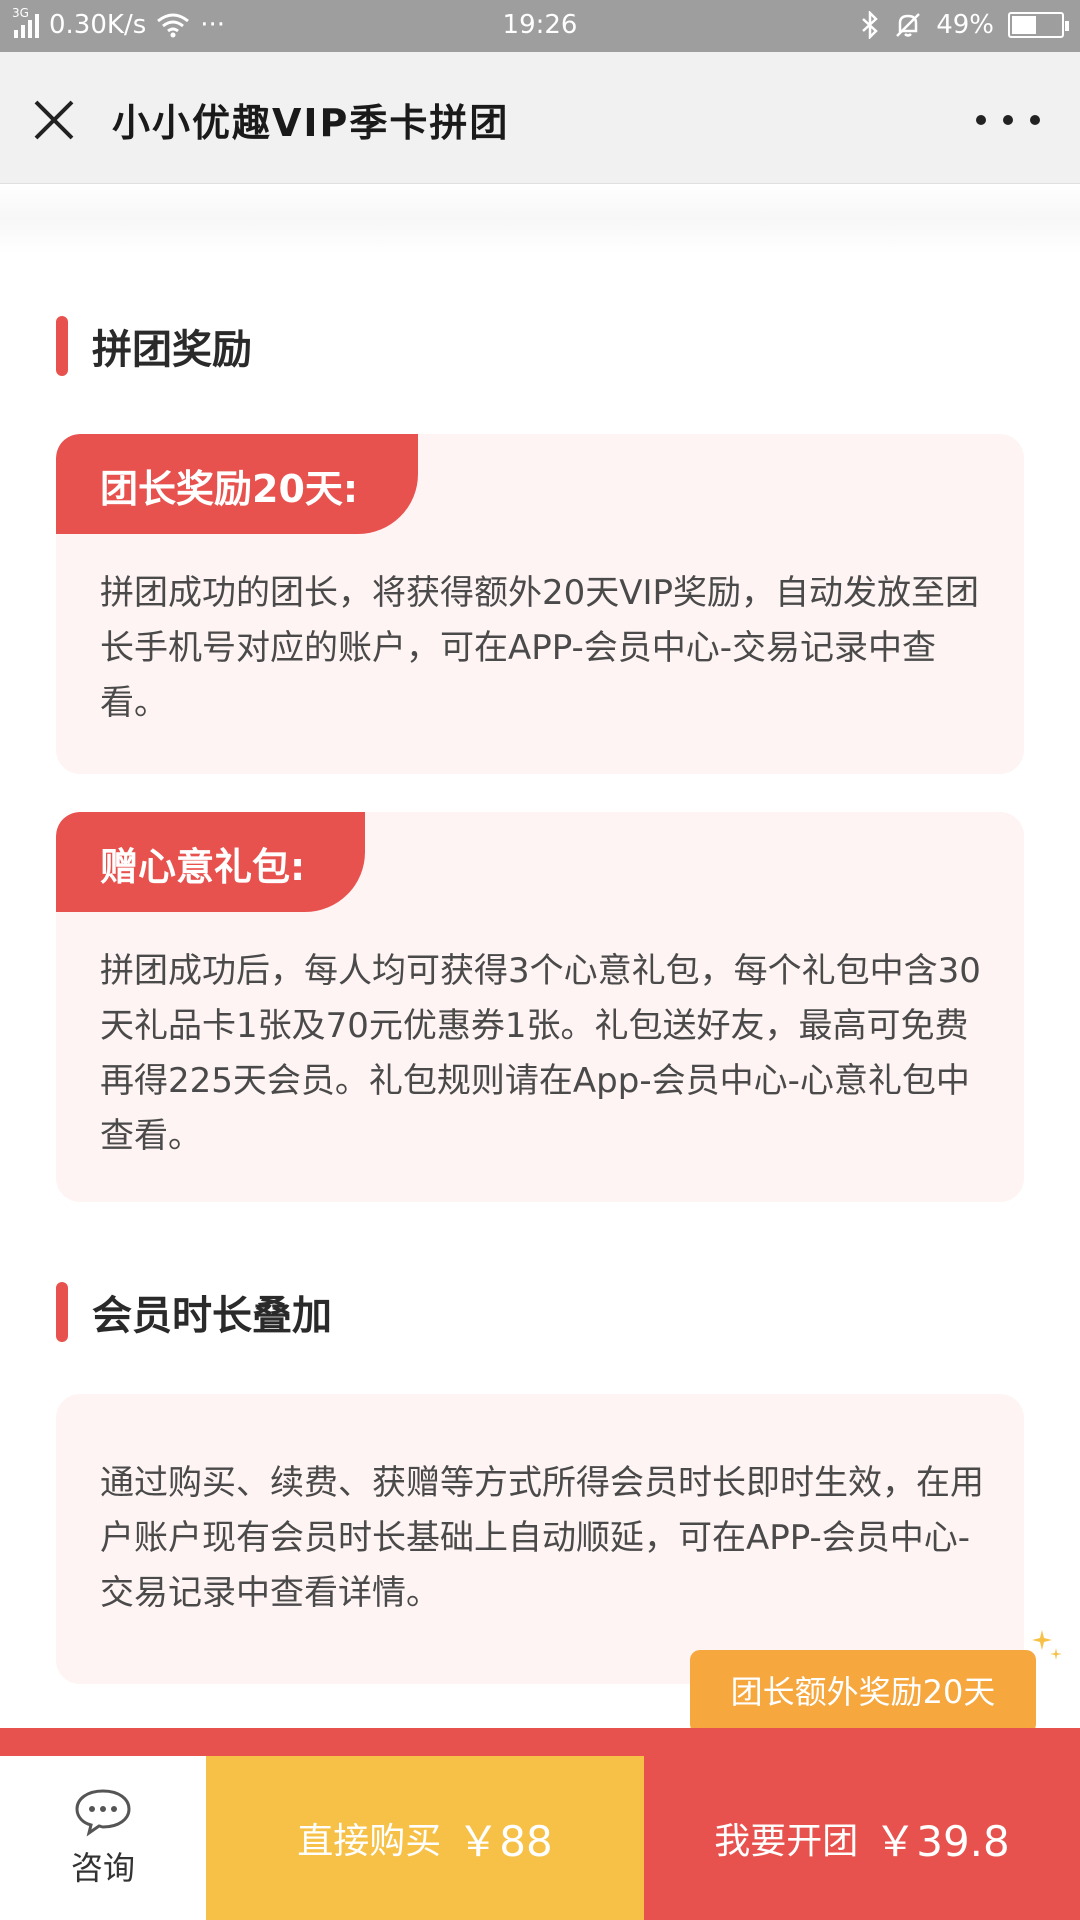  I want to click on section-title-text: 会员时长叠加, so click(212, 1316).